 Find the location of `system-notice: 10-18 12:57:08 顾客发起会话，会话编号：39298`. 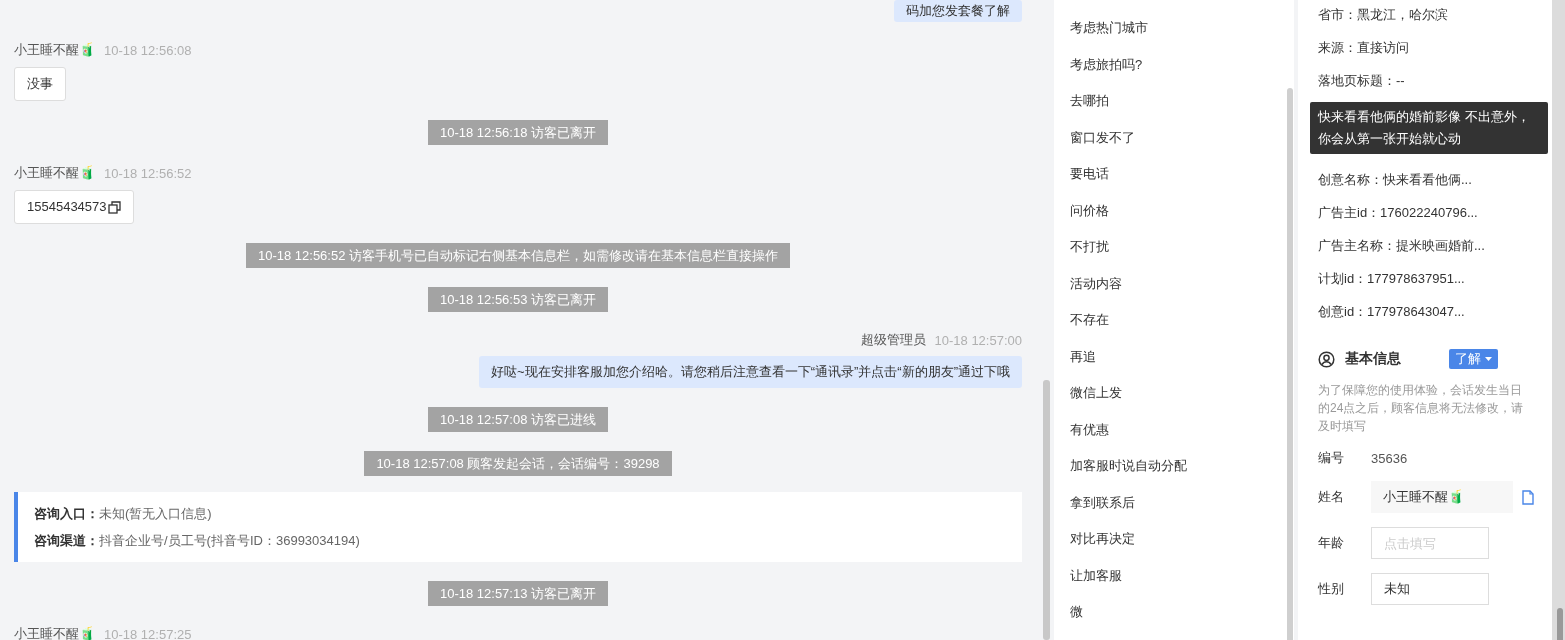

system-notice: 10-18 12:57:08 顾客发起会话，会话编号：39298 is located at coordinates (518, 463).